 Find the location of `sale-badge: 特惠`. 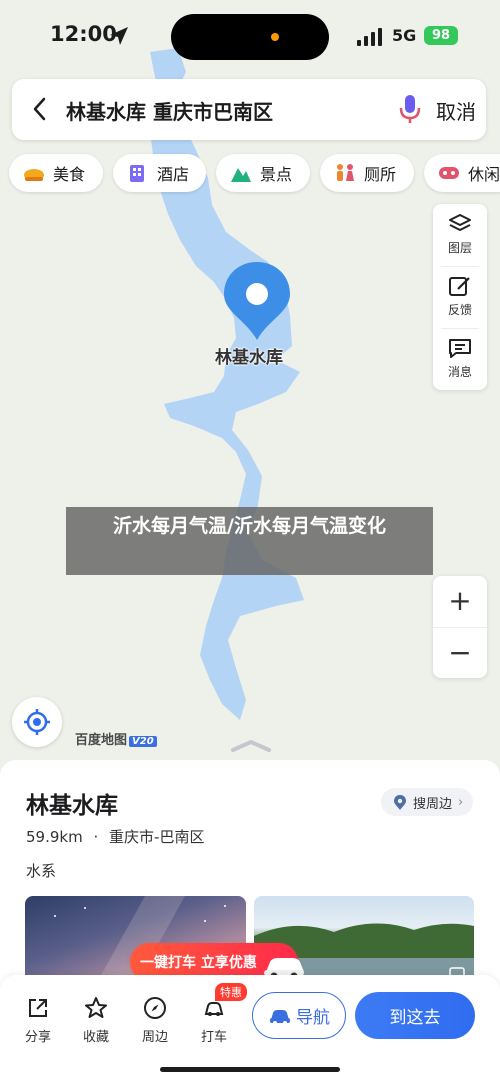

sale-badge: 特惠 is located at coordinates (231, 992).